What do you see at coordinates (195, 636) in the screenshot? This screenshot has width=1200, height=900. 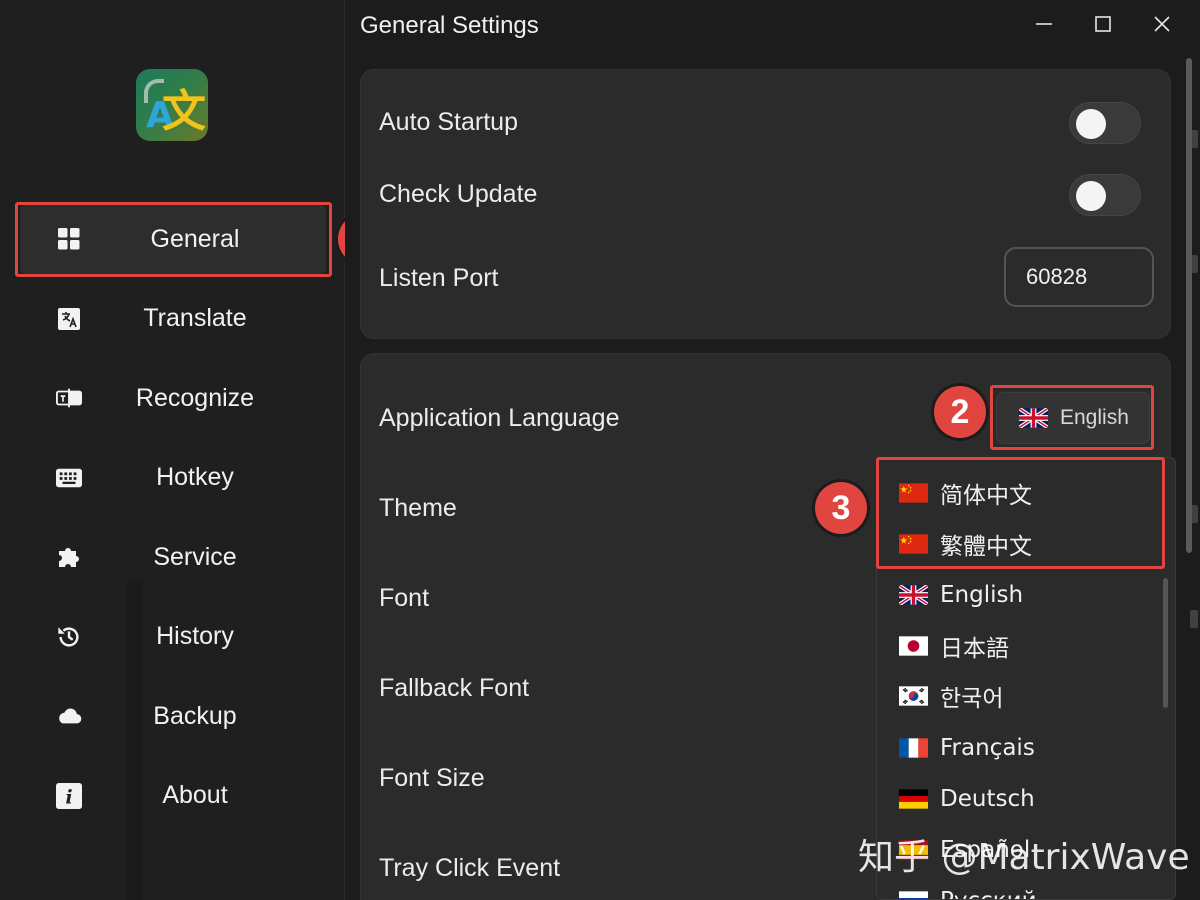 I see `sidebar-item-label: History` at bounding box center [195, 636].